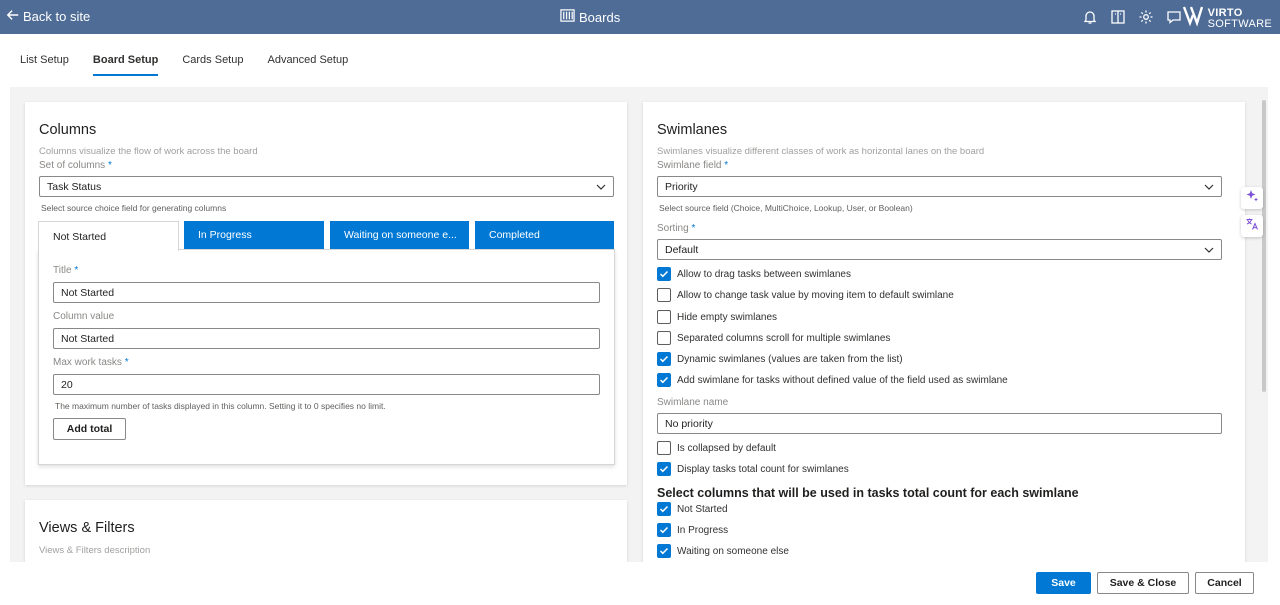 This screenshot has height=605, width=1280. I want to click on views-filters-title: Views & Filters, so click(87, 528).